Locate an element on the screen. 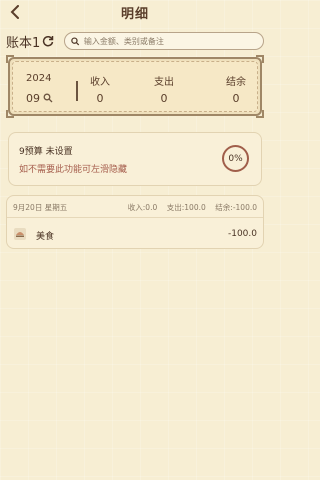  top-bar: 明细 is located at coordinates (135, 12).